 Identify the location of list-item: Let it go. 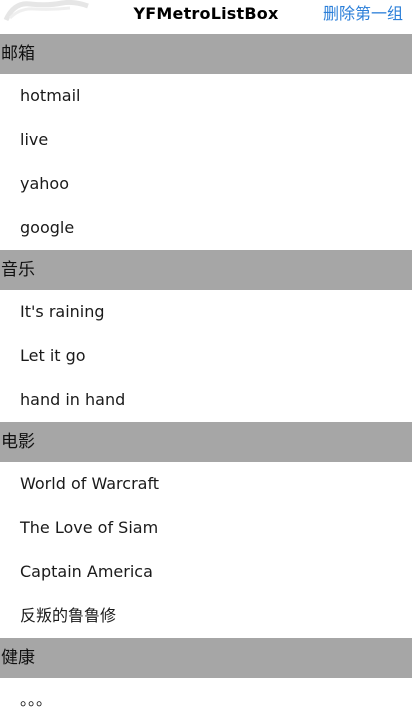
(206, 356).